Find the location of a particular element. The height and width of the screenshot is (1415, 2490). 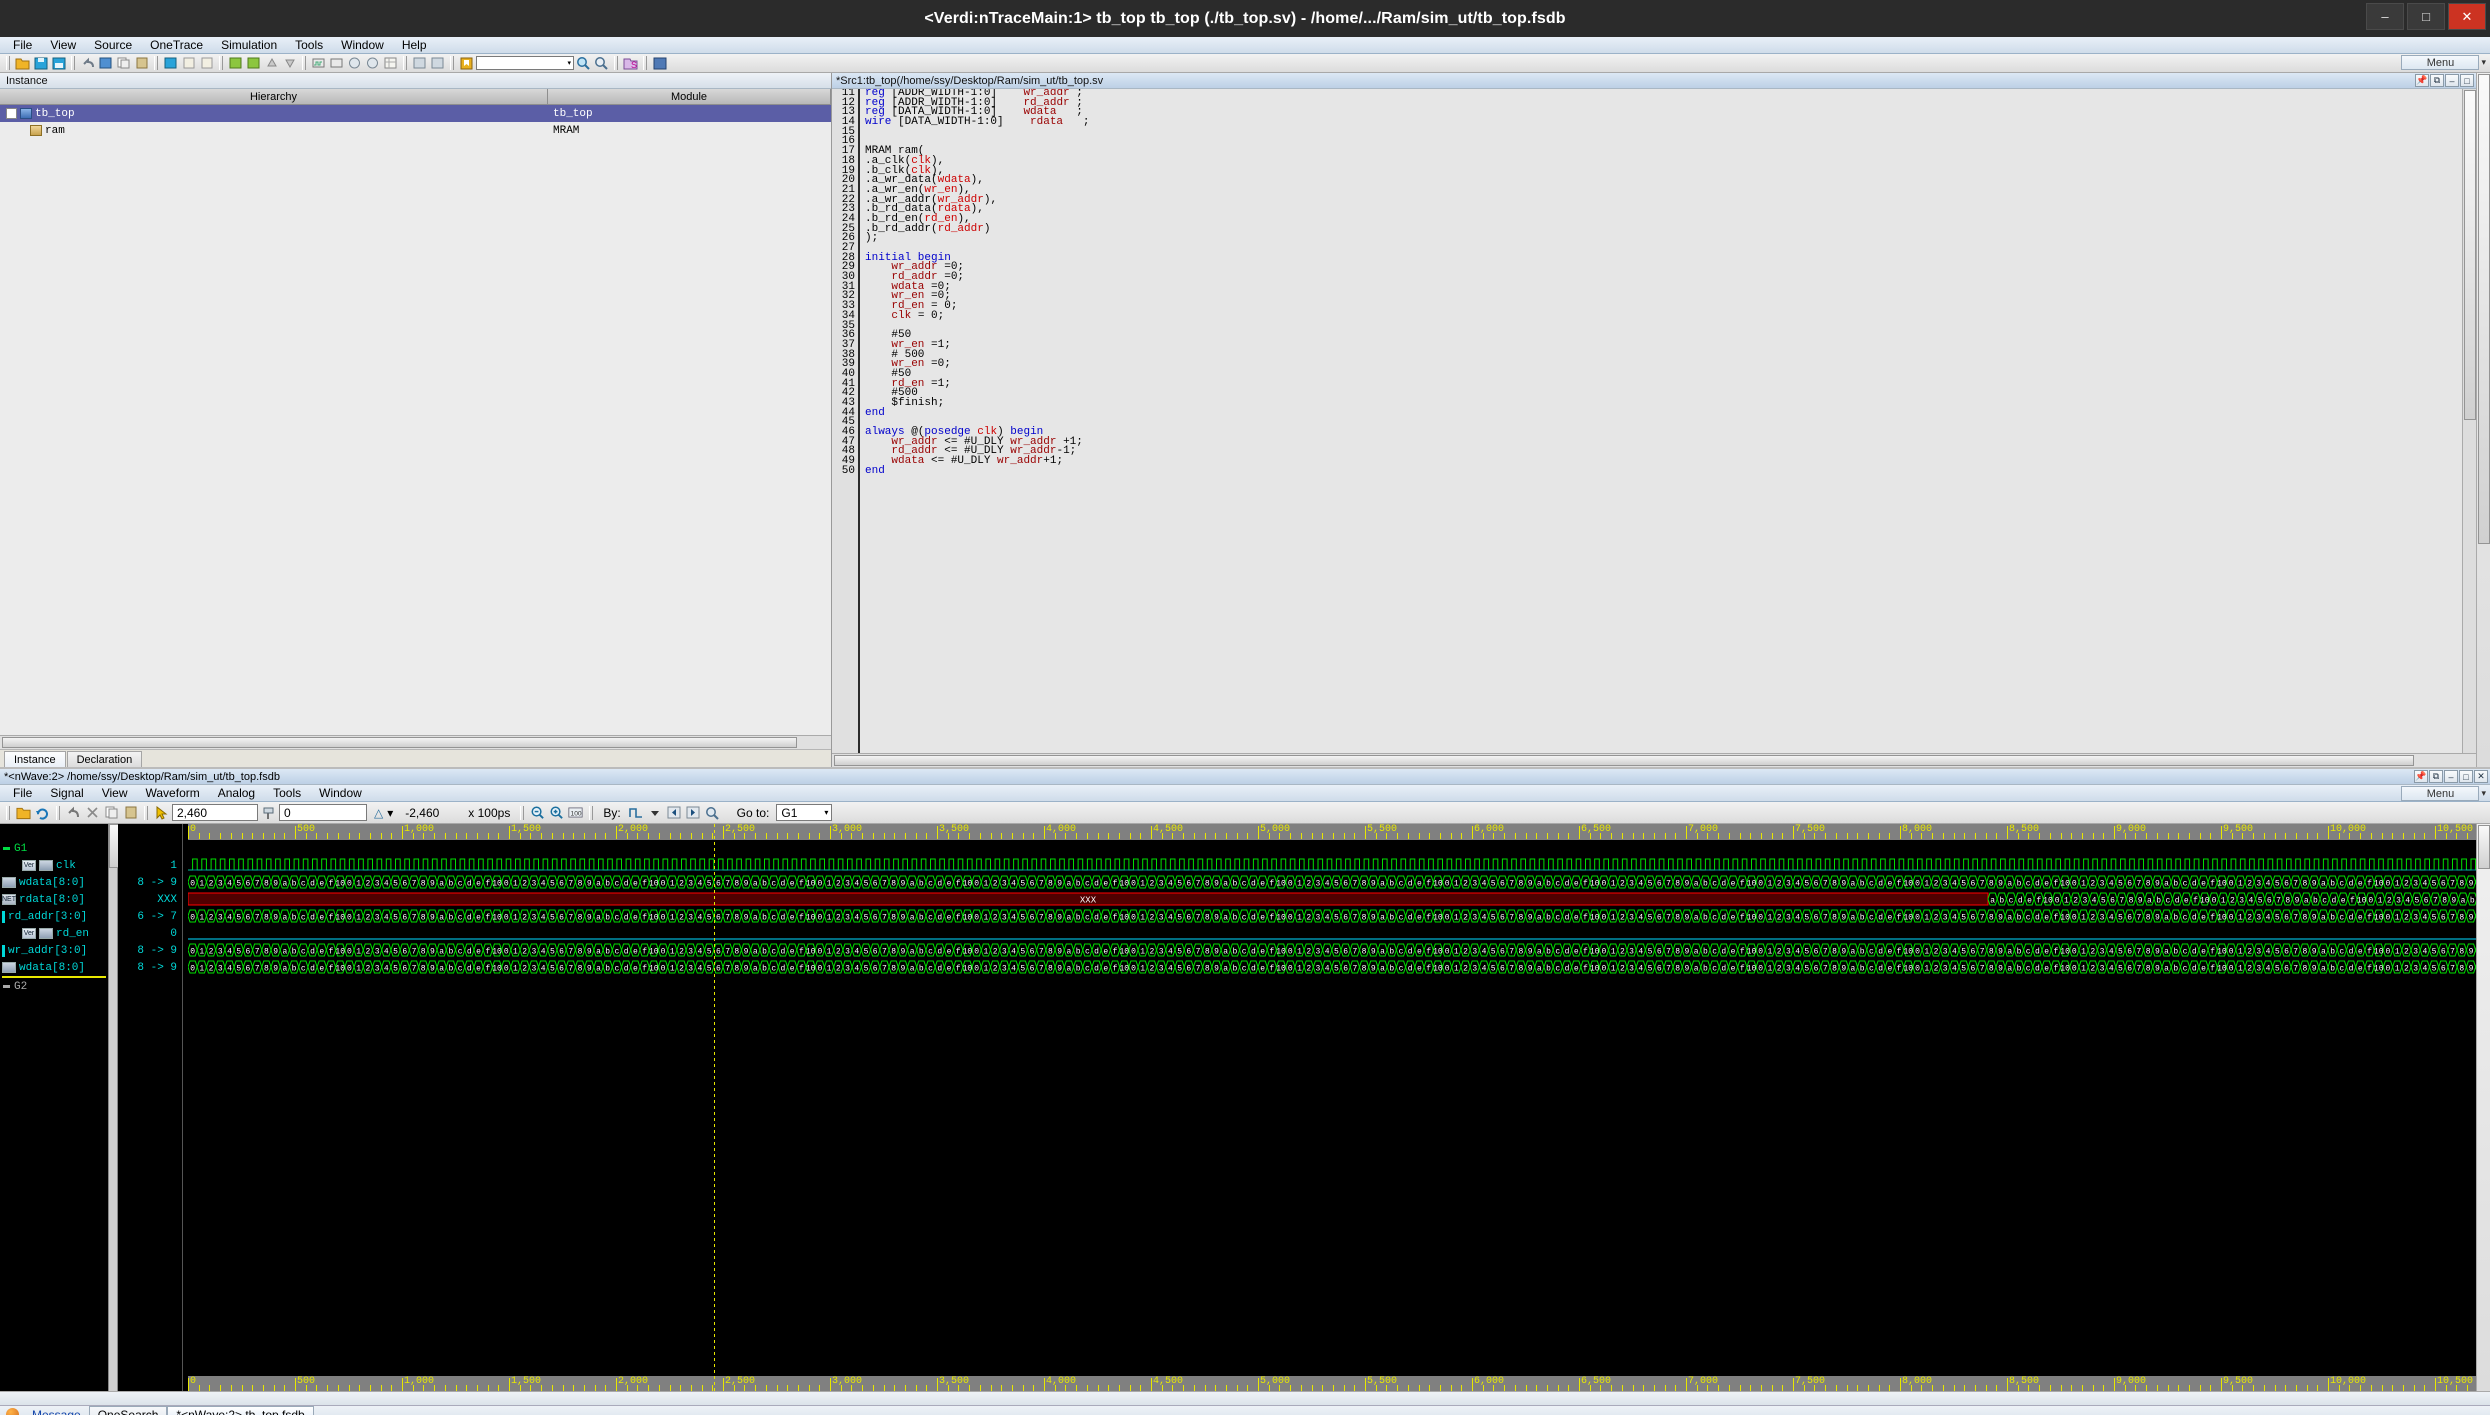

wave-grip2-icon is located at coordinates (58, 812).